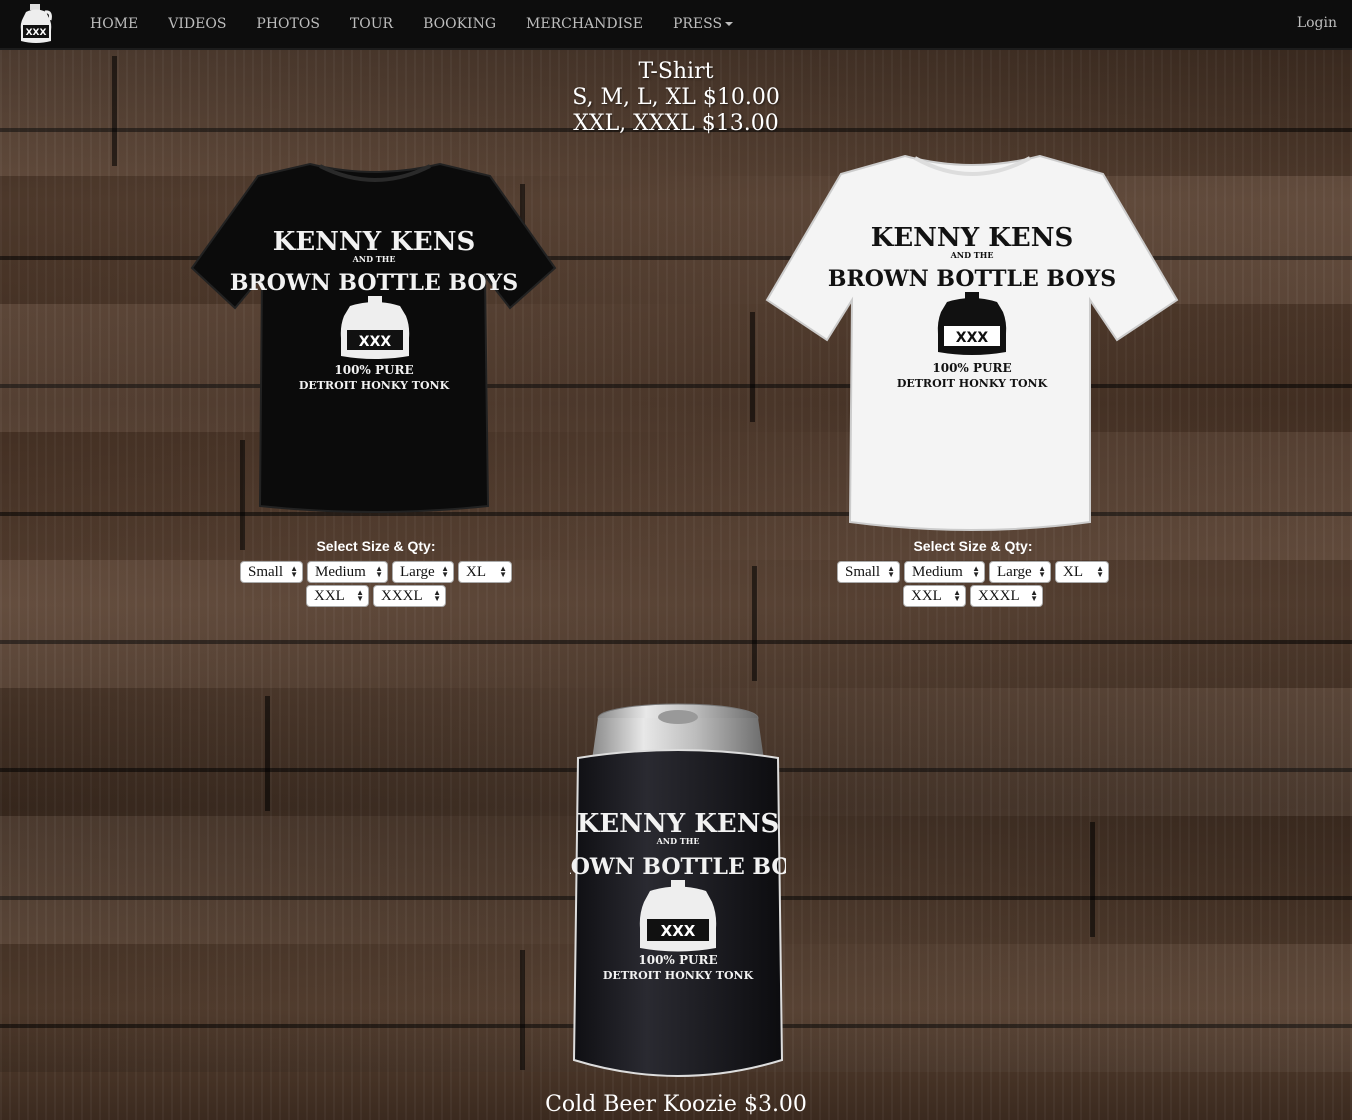  Describe the element at coordinates (676, 1104) in the screenshot. I see `koozie-title: Cold Beer Koozie $3.00` at that location.